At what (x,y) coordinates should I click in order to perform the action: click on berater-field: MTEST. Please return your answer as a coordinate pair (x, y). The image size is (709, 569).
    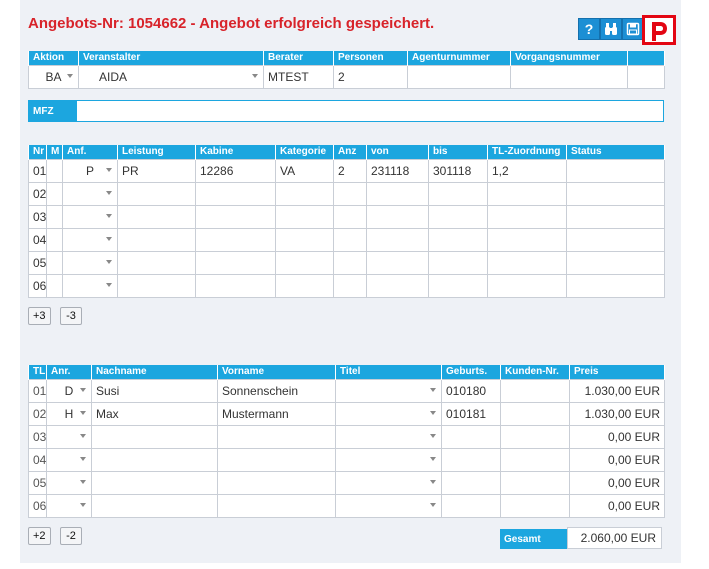
    Looking at the image, I should click on (298, 76).